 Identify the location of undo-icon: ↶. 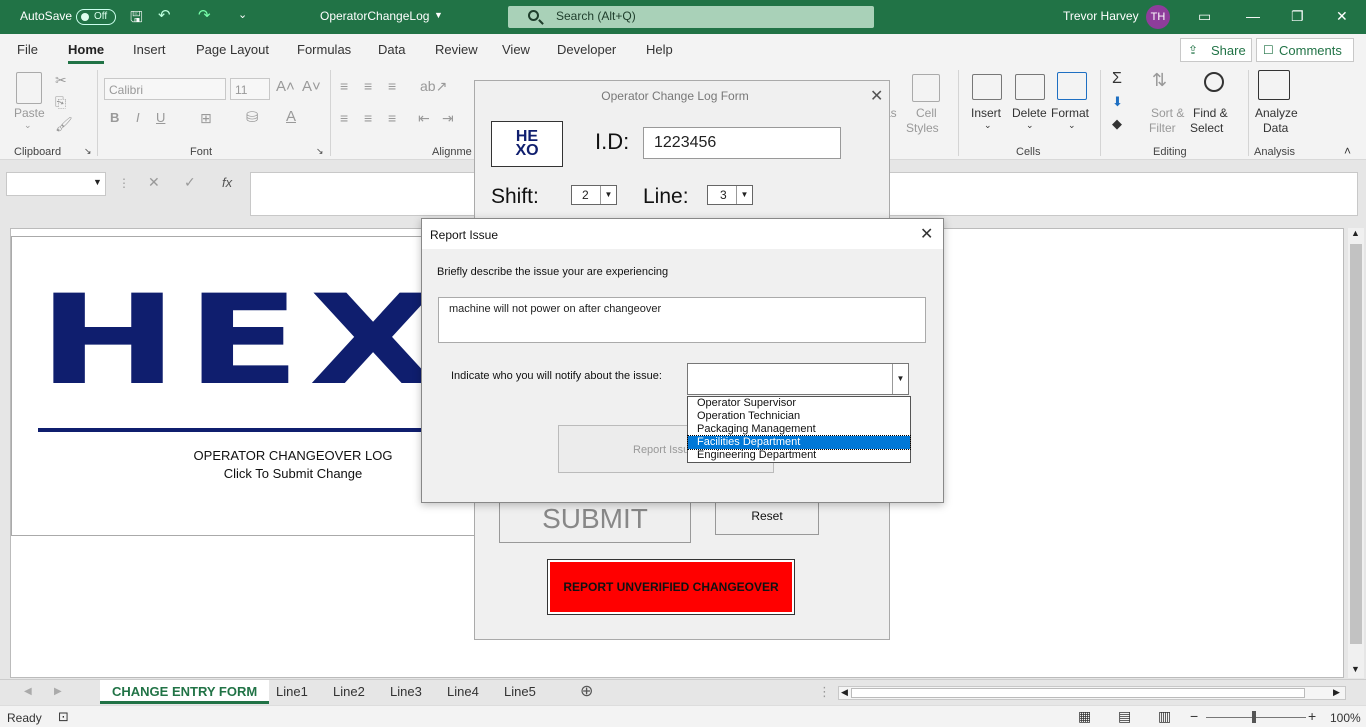
(164, 15).